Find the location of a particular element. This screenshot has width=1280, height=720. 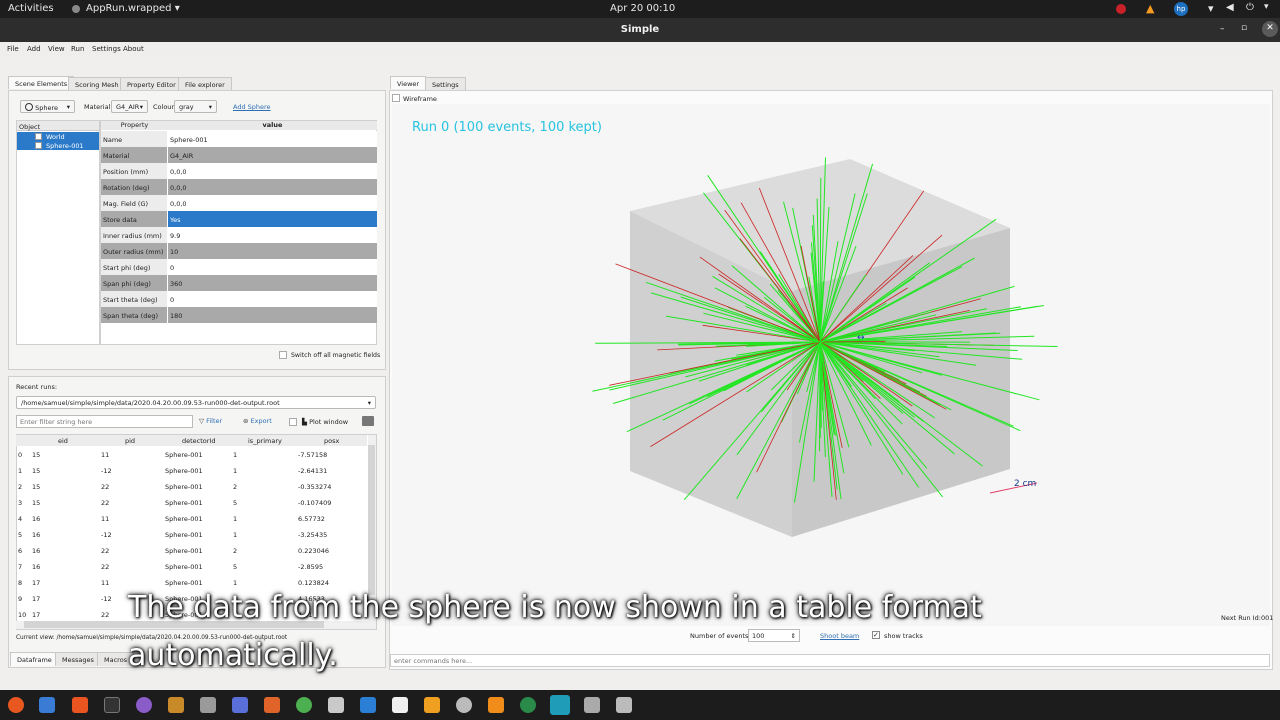

document-viewer-icon is located at coordinates (272, 705).